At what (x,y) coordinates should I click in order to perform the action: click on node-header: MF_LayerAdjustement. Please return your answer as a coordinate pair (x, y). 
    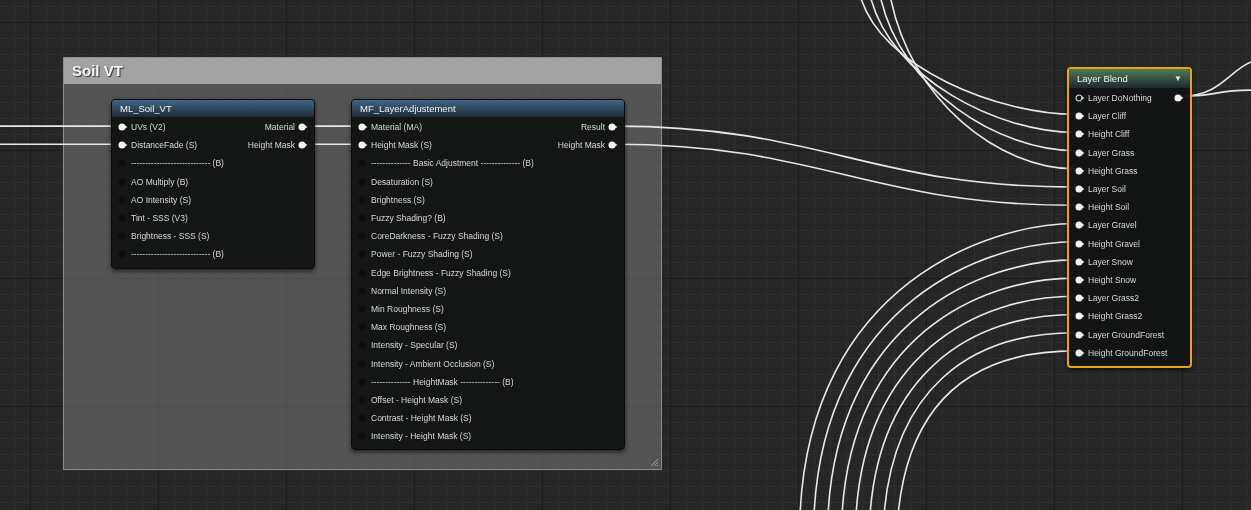
    Looking at the image, I should click on (488, 108).